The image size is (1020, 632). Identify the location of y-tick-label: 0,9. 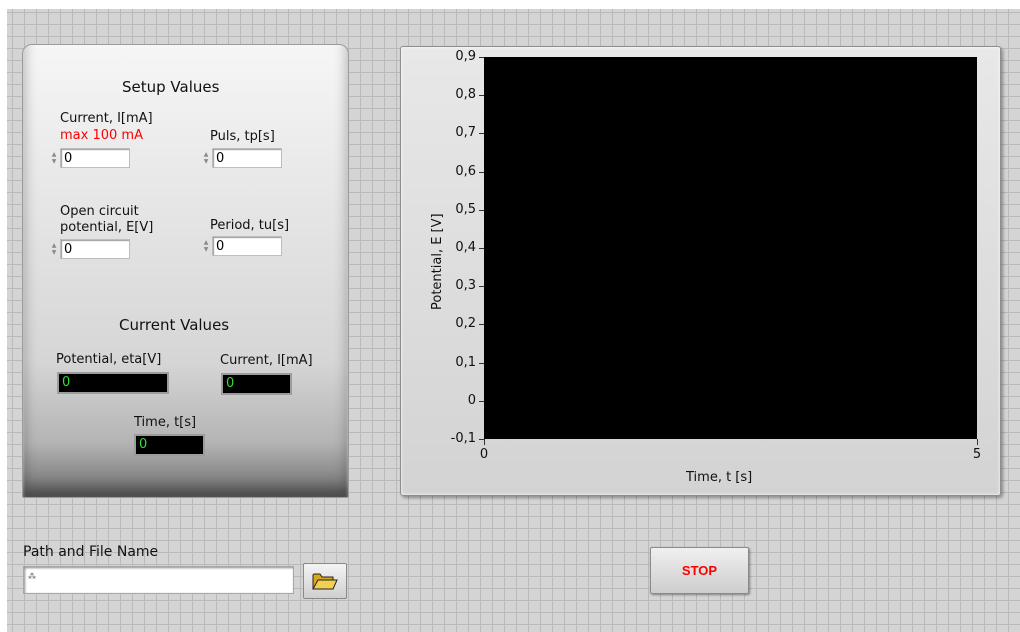
(465, 56).